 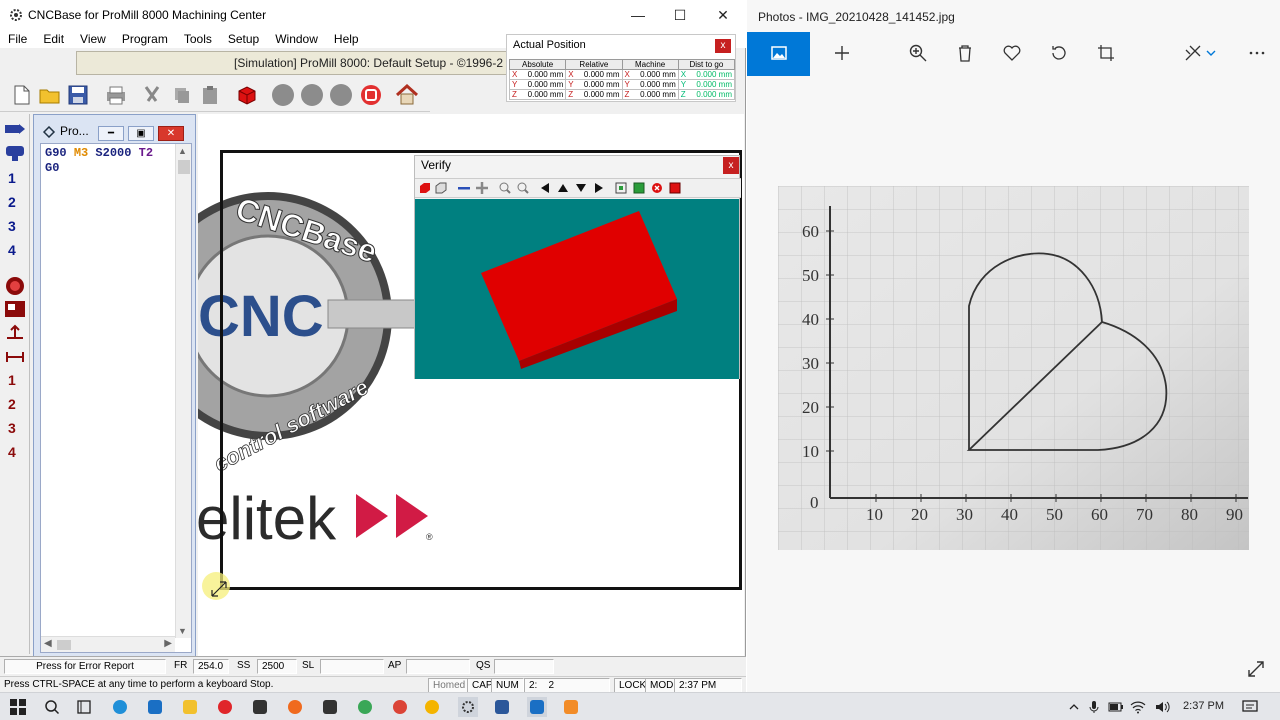 I want to click on photos-task-icon, so click(x=537, y=707).